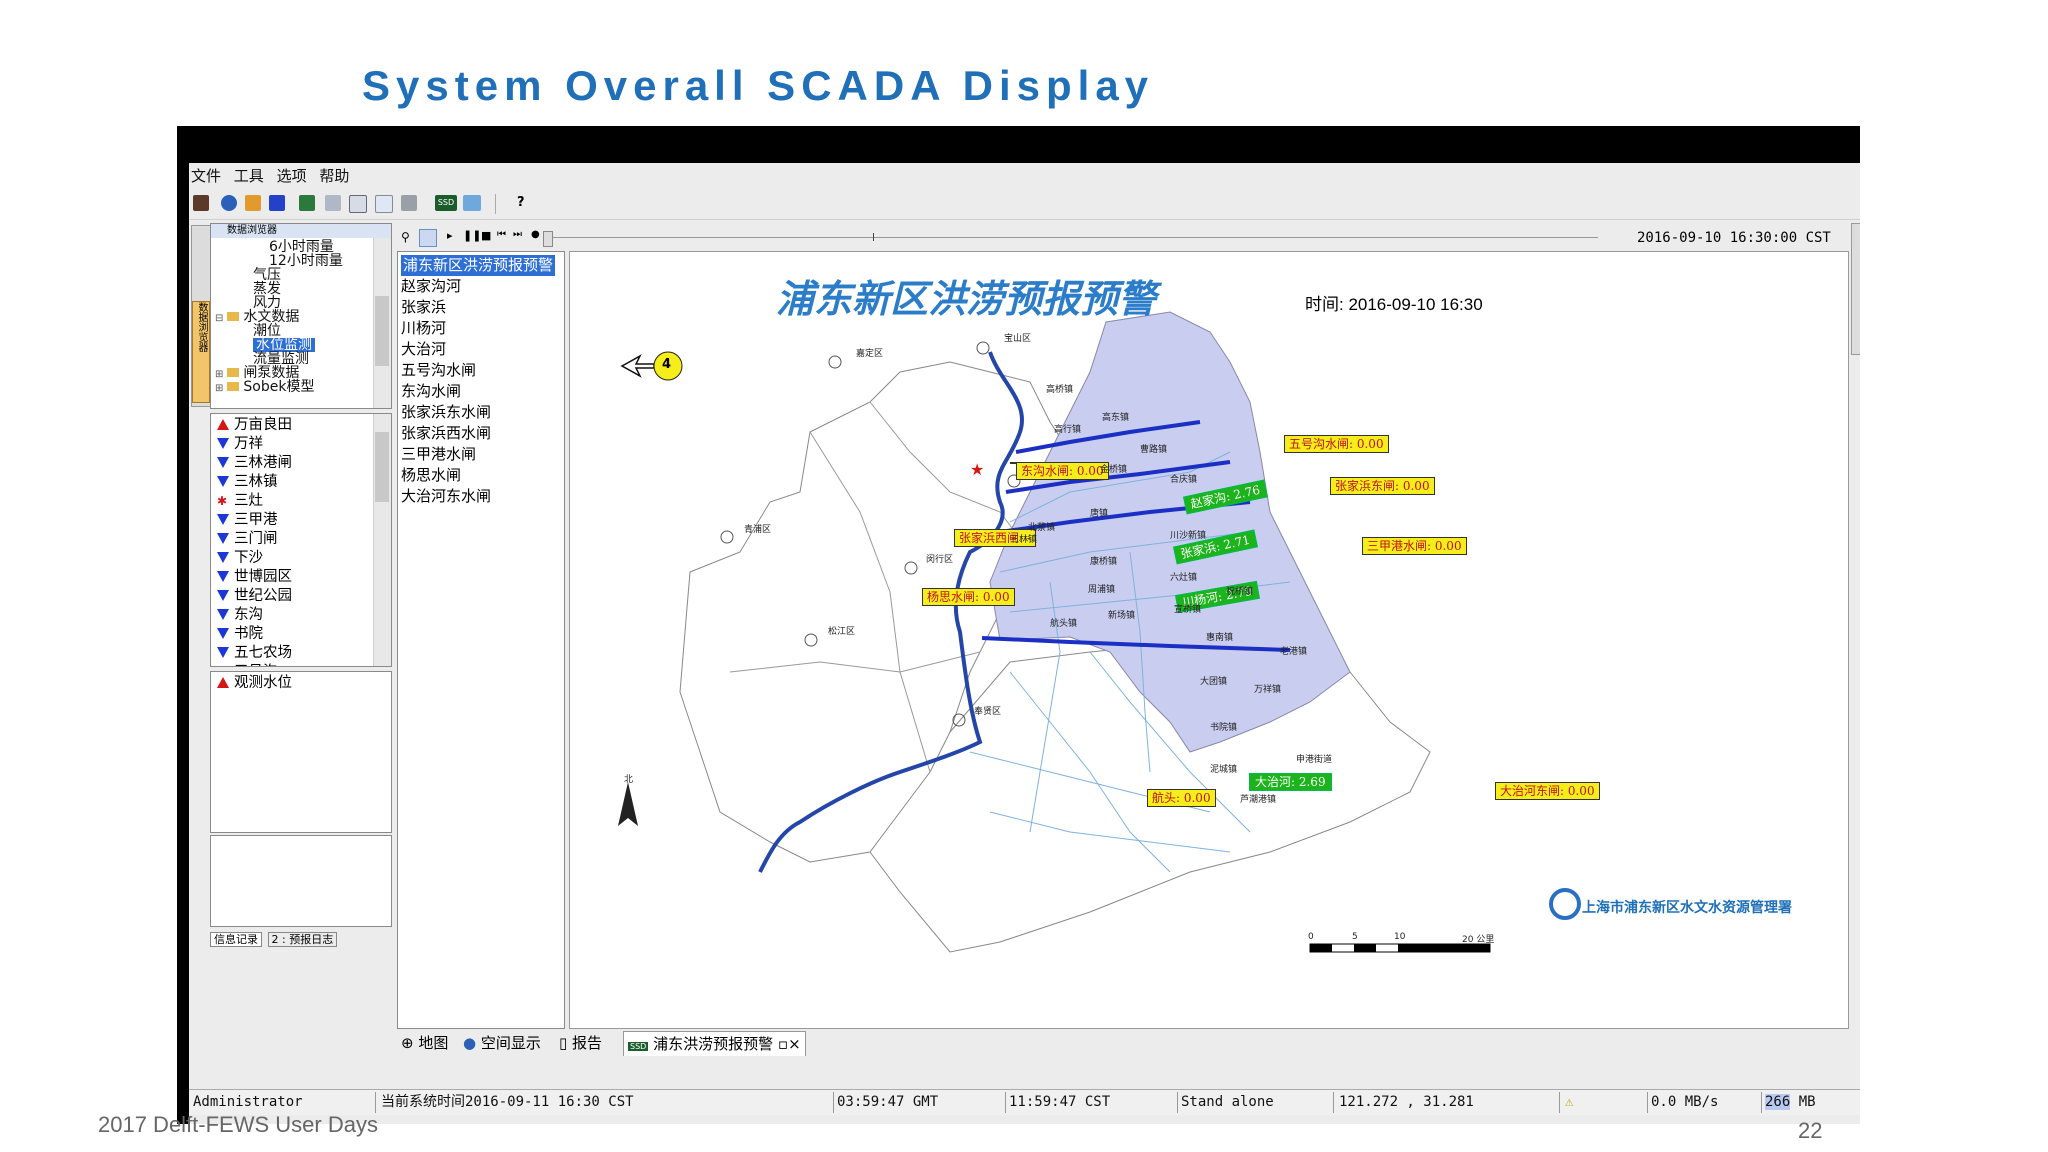 The height and width of the screenshot is (1152, 2048). I want to click on station-row: 三林镇, so click(247, 482).